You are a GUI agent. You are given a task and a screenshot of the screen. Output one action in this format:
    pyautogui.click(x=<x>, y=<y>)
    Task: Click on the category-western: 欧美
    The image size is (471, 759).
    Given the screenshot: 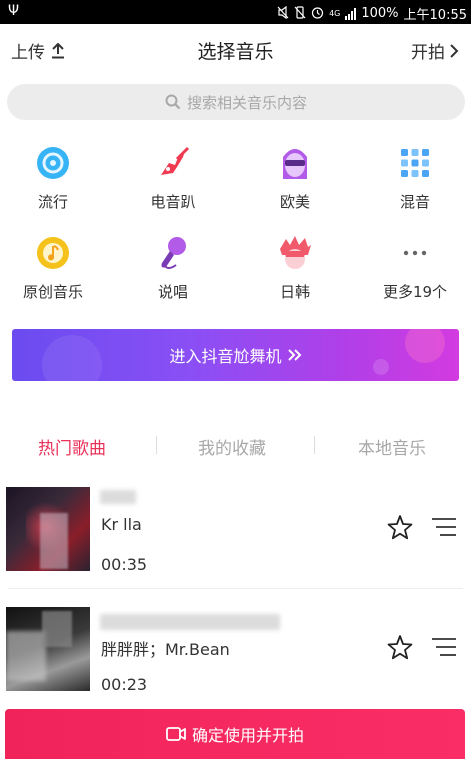 What is the action you would take?
    pyautogui.click(x=295, y=178)
    